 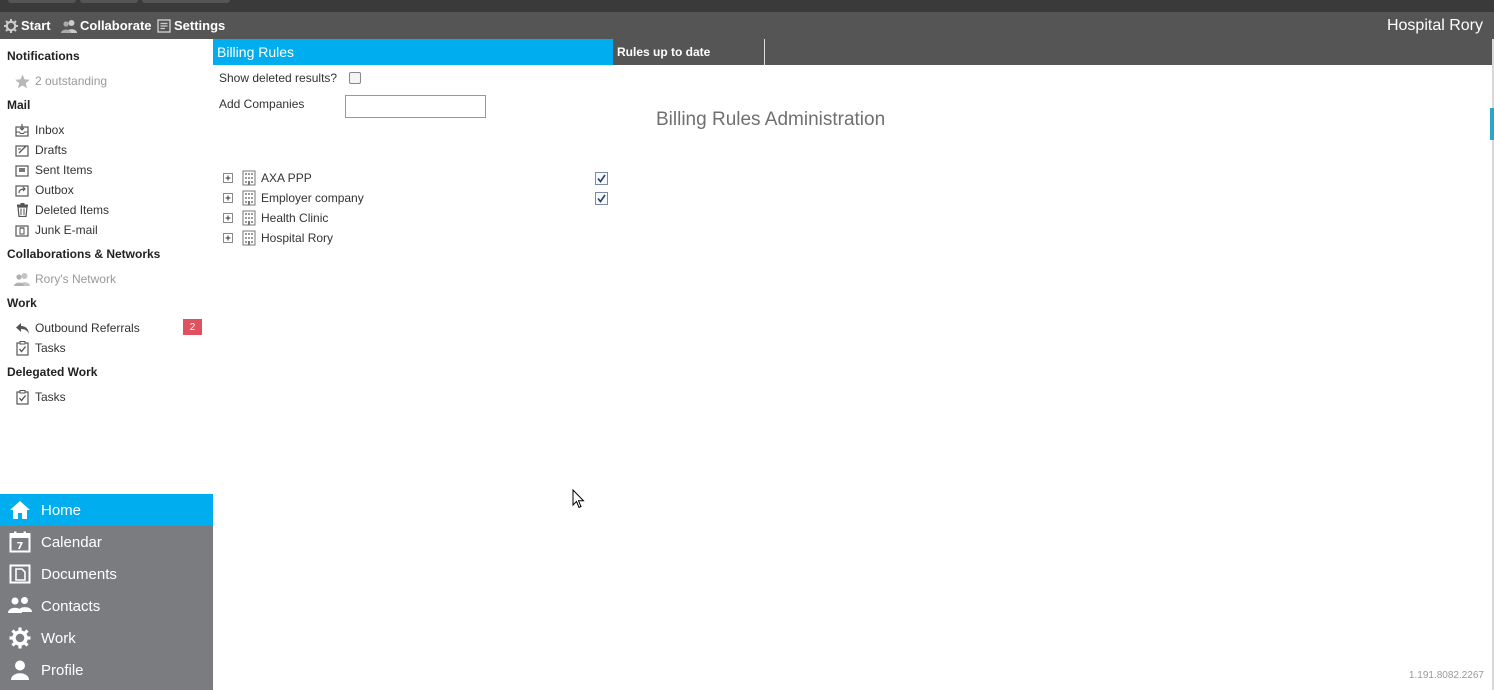 What do you see at coordinates (69, 26) in the screenshot?
I see `people-icon` at bounding box center [69, 26].